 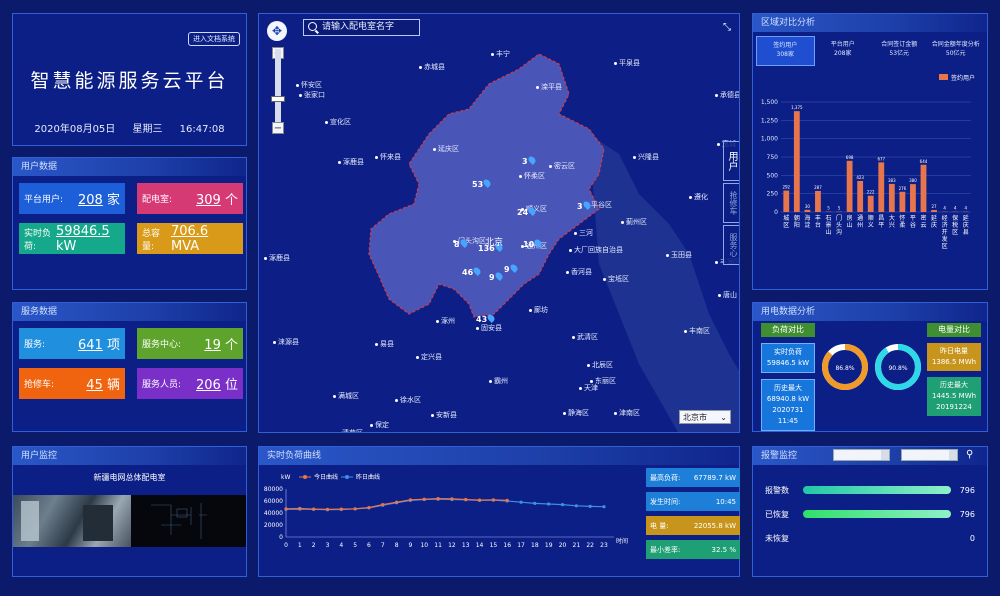 What do you see at coordinates (963, 78) in the screenshot?
I see `legend-label: 签约用户` at bounding box center [963, 78].